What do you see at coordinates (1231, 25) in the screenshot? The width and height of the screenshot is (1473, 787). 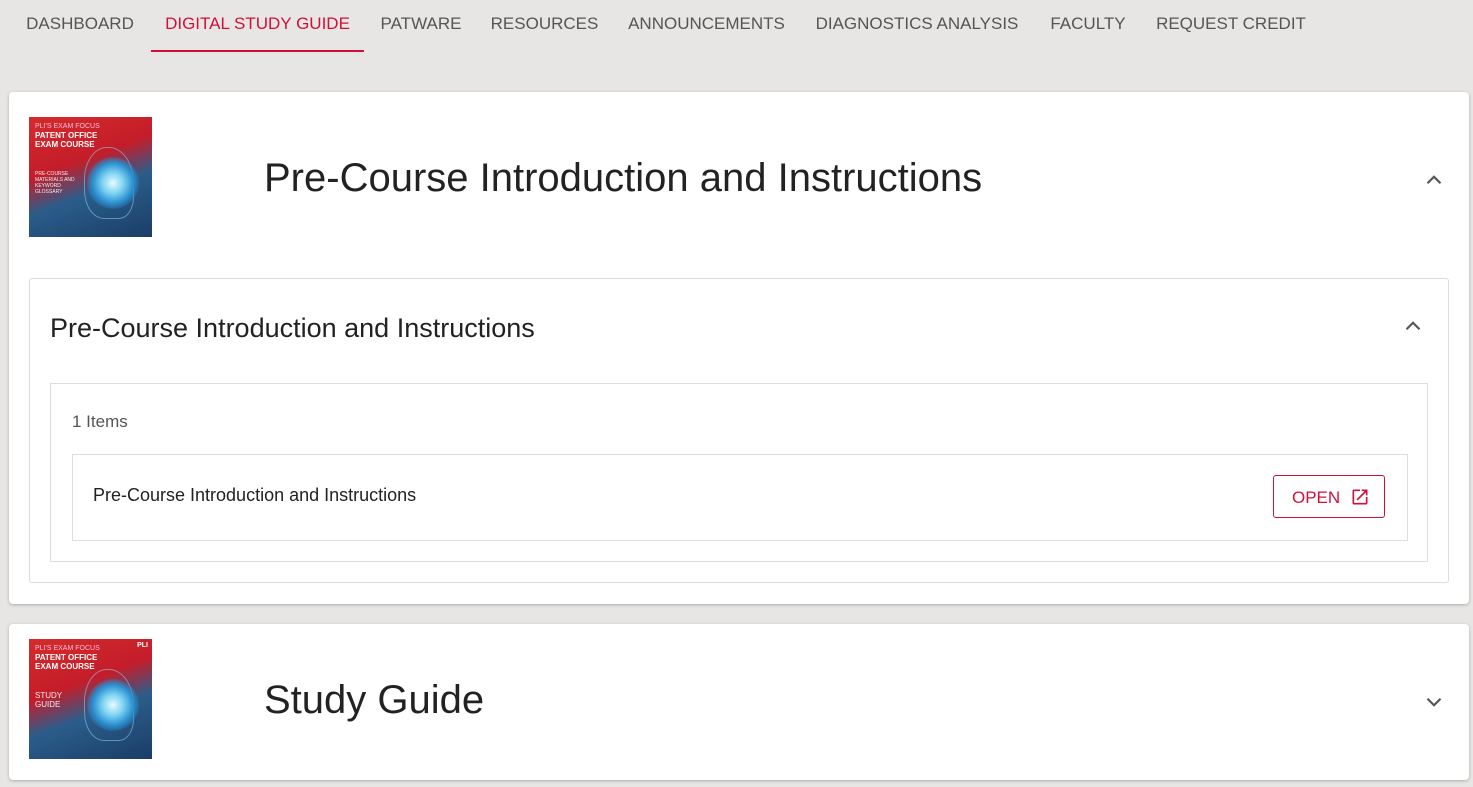 I see `nav-request-credit: REQUEST CREDIT` at bounding box center [1231, 25].